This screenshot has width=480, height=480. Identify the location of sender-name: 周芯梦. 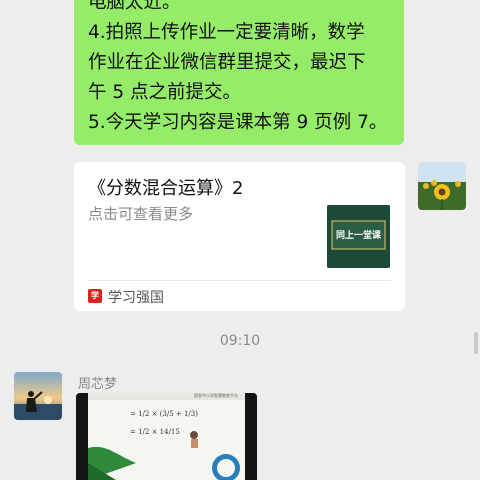
(98, 384).